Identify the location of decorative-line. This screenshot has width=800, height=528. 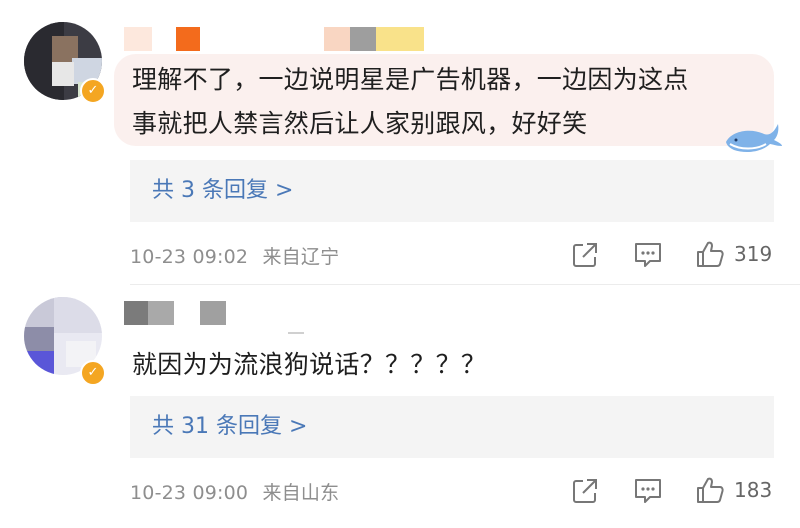
(296, 333).